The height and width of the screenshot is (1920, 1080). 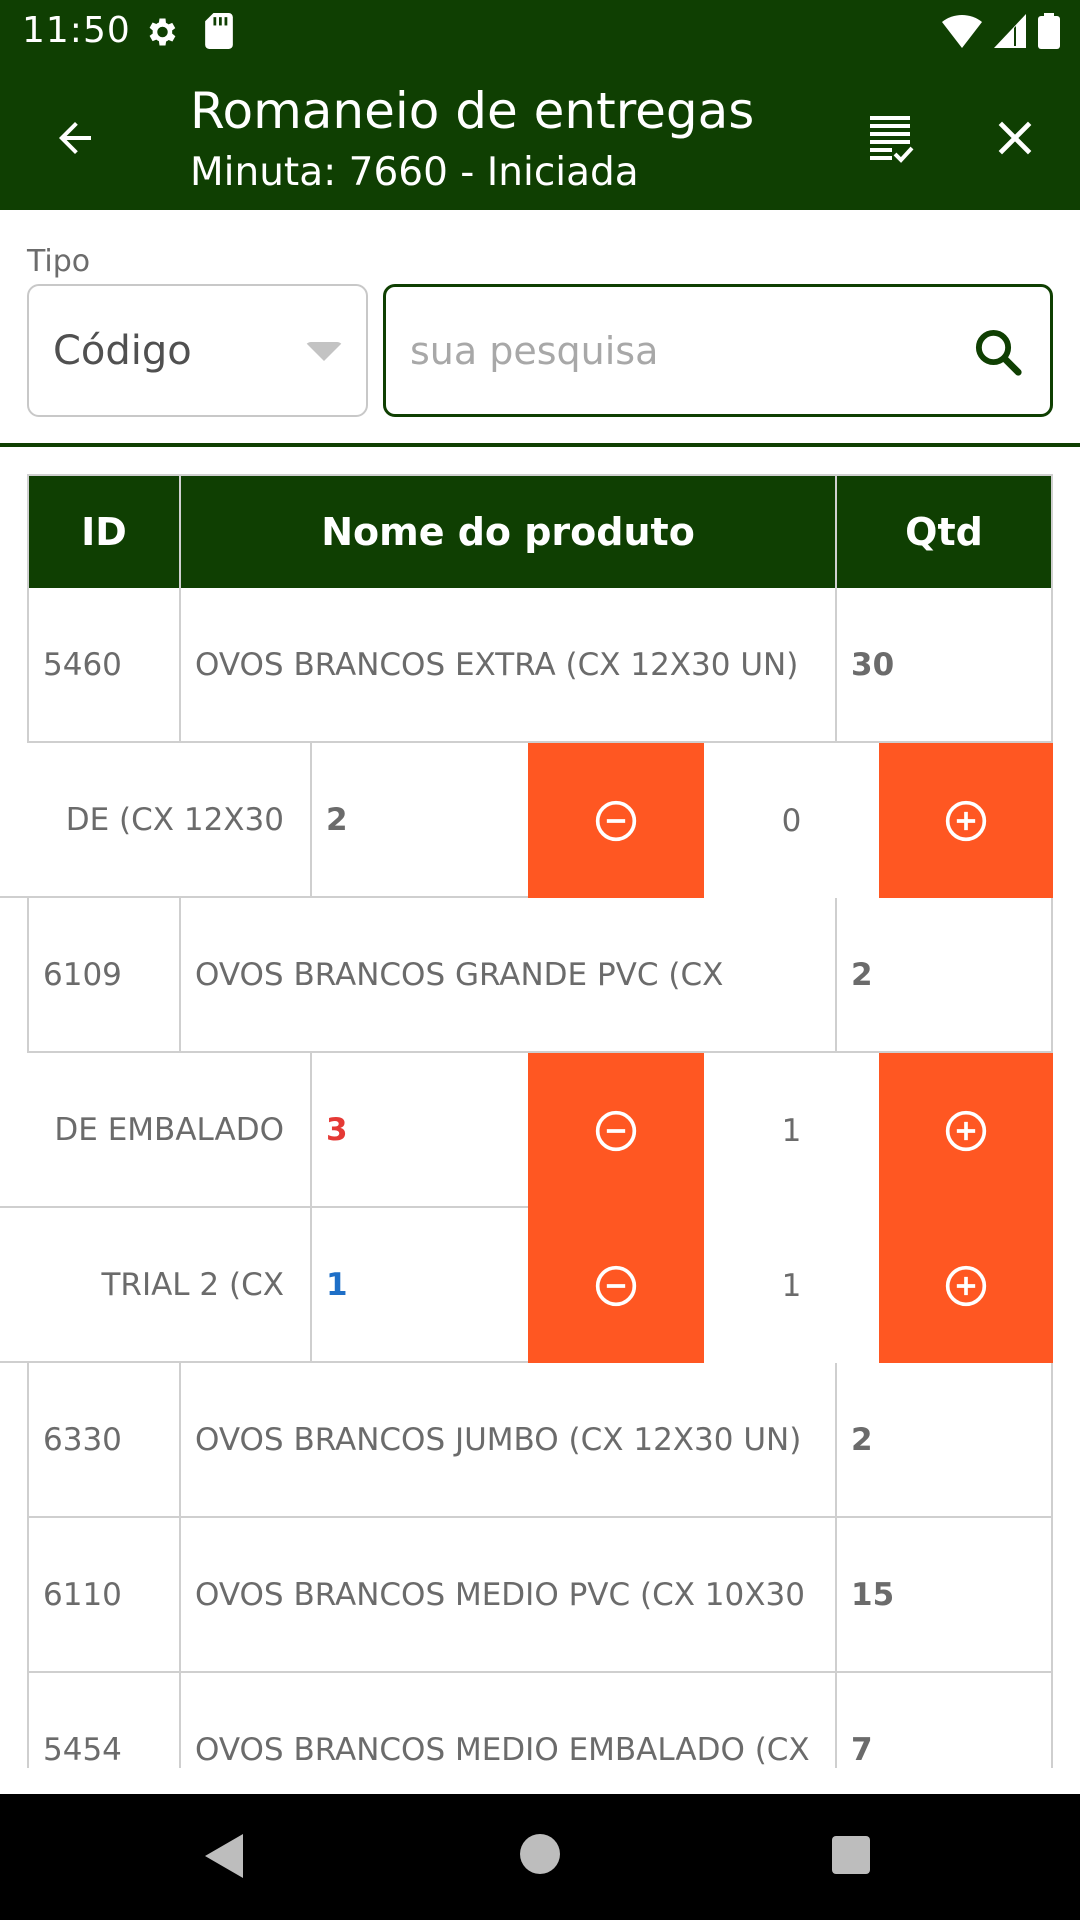 I want to click on cell-id: 5454, so click(x=104, y=1720).